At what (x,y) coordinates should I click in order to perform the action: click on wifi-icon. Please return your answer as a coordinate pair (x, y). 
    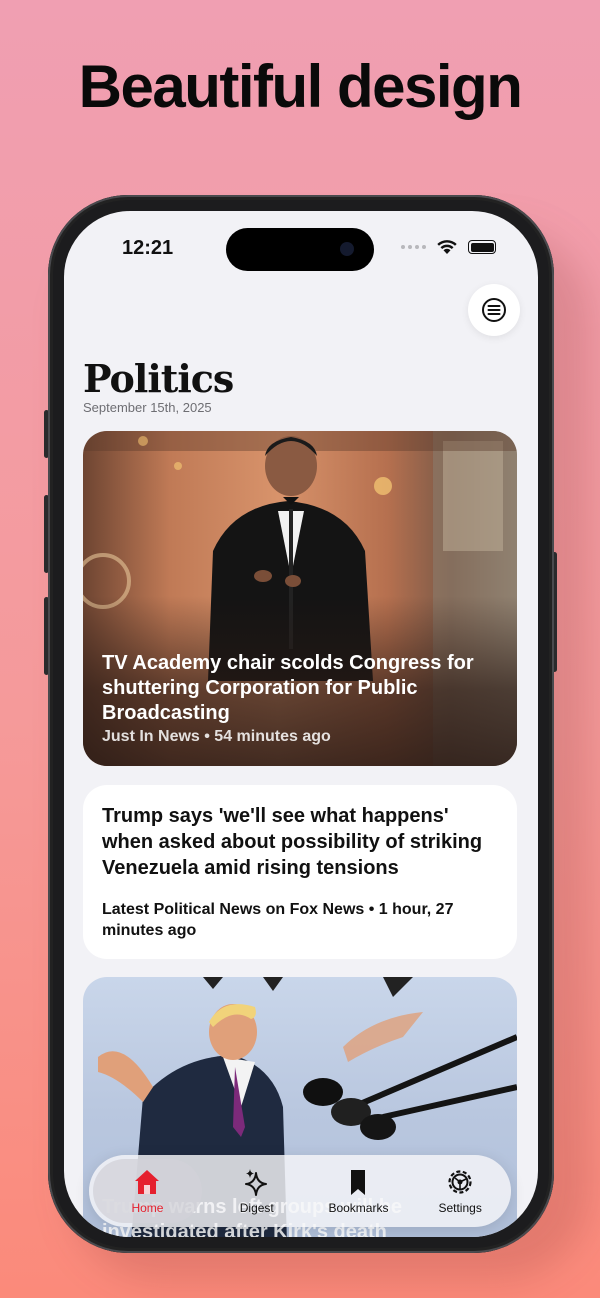
    Looking at the image, I should click on (447, 247).